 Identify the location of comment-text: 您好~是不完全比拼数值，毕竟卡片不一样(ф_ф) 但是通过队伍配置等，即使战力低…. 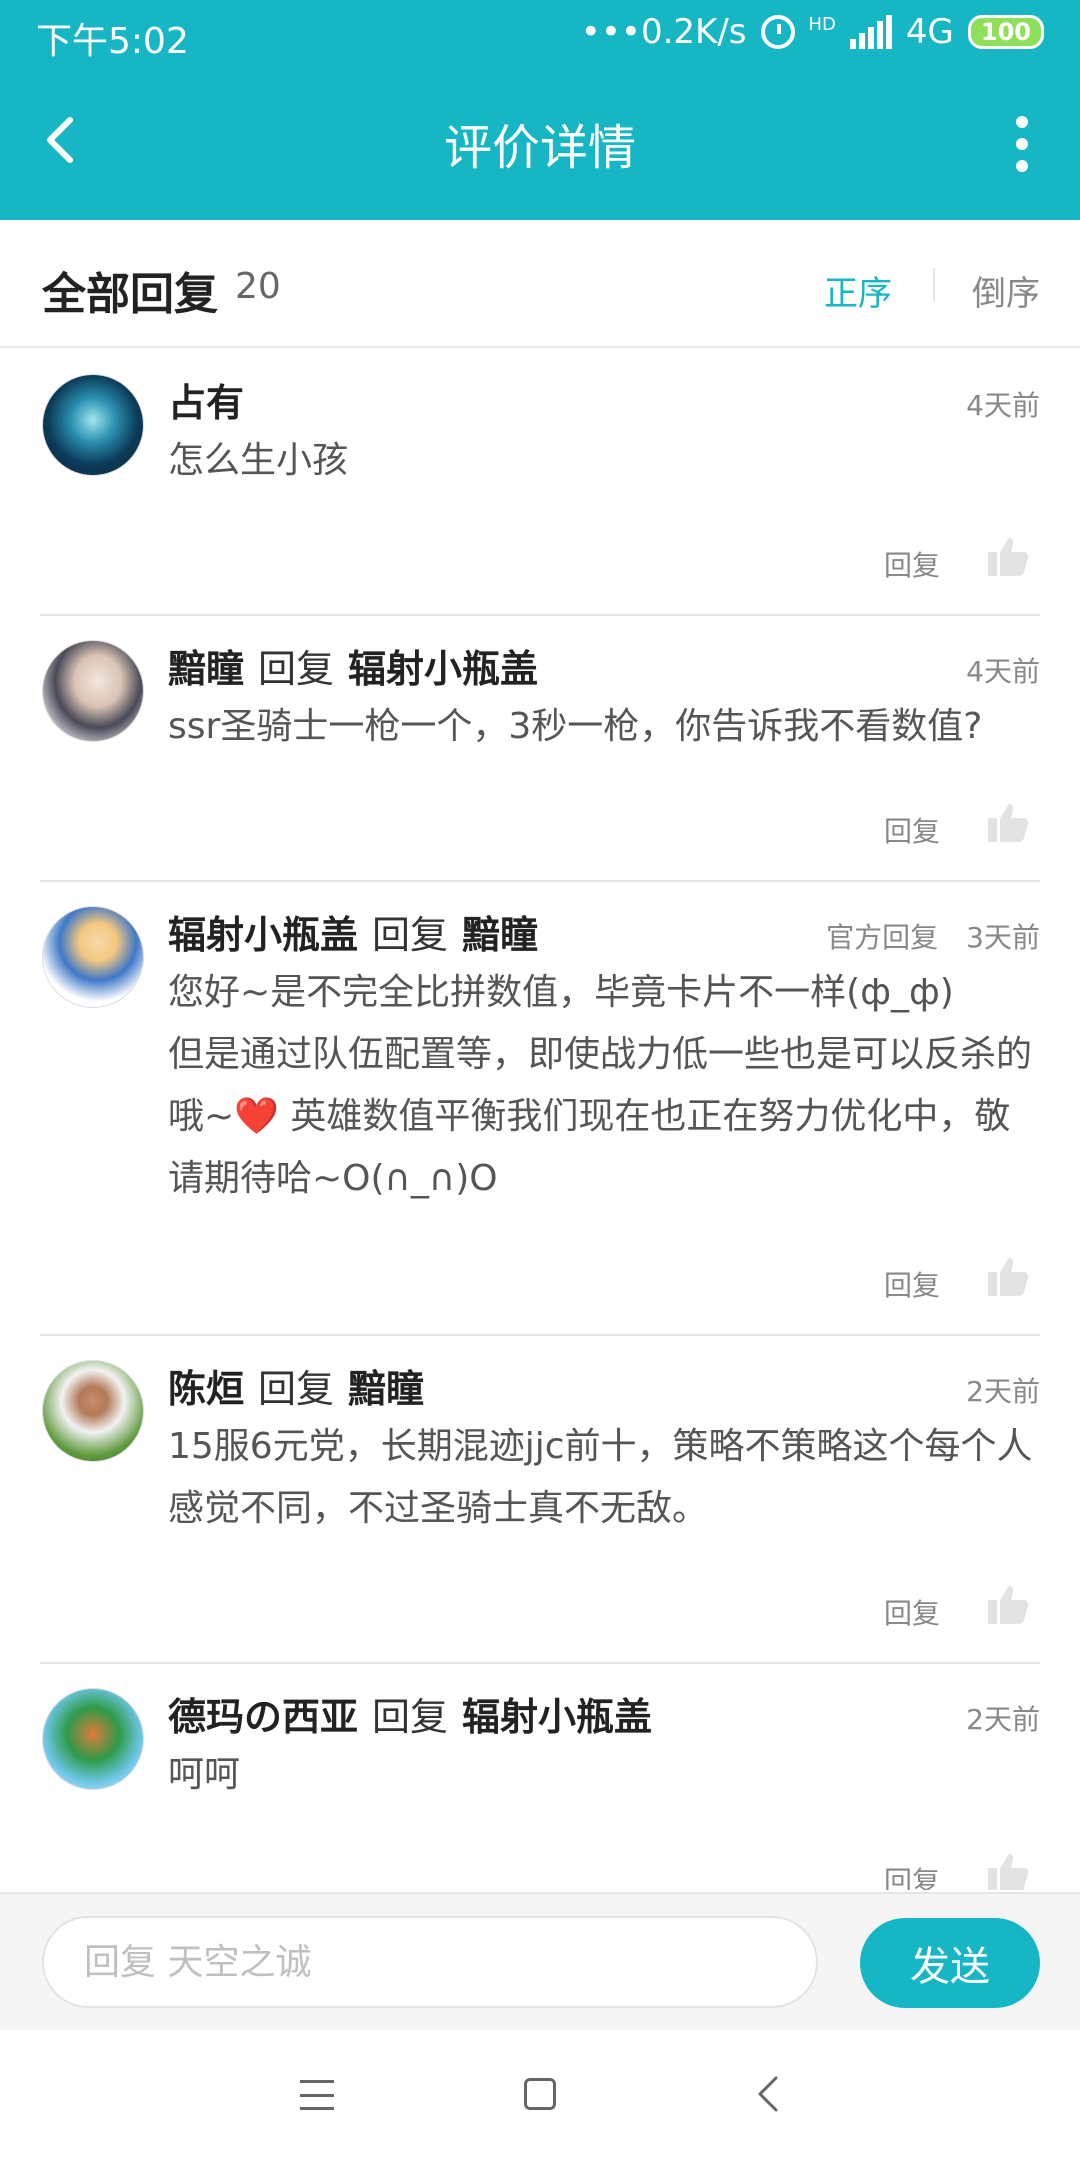
(600, 1085).